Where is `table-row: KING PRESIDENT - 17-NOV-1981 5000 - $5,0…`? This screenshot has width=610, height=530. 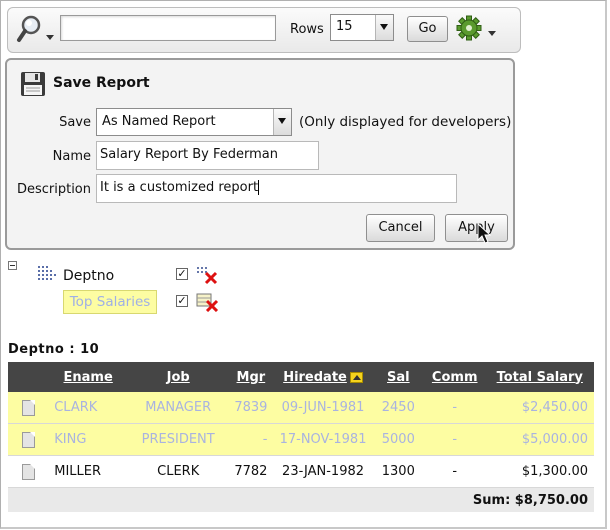 table-row: KING PRESIDENT - 17-NOV-1981 5000 - $5,0… is located at coordinates (301, 439).